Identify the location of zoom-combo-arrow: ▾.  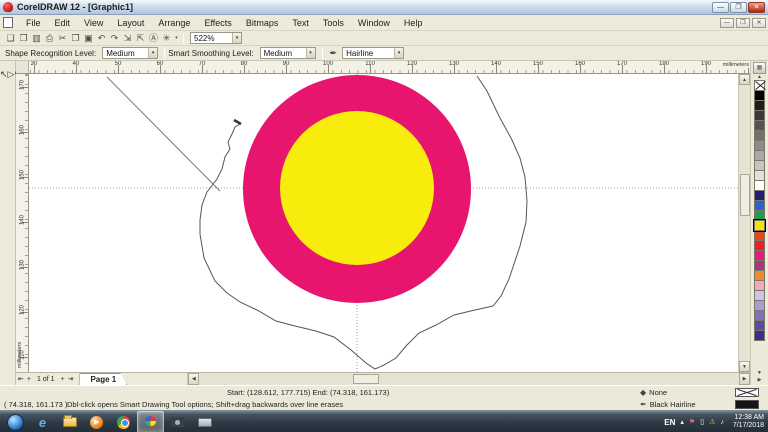
(236, 38).